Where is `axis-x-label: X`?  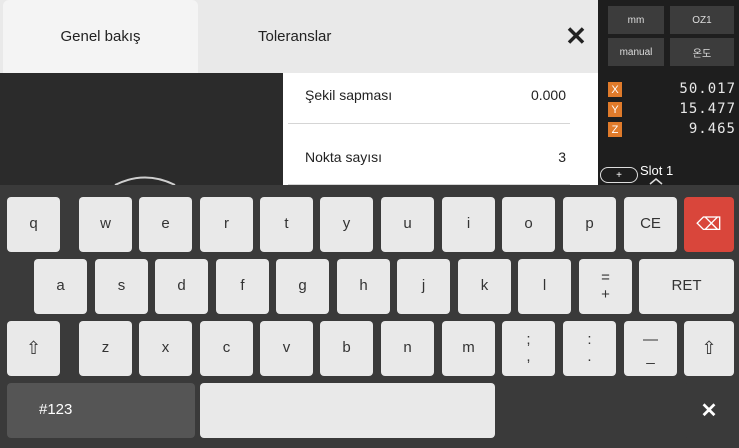 axis-x-label: X is located at coordinates (615, 89).